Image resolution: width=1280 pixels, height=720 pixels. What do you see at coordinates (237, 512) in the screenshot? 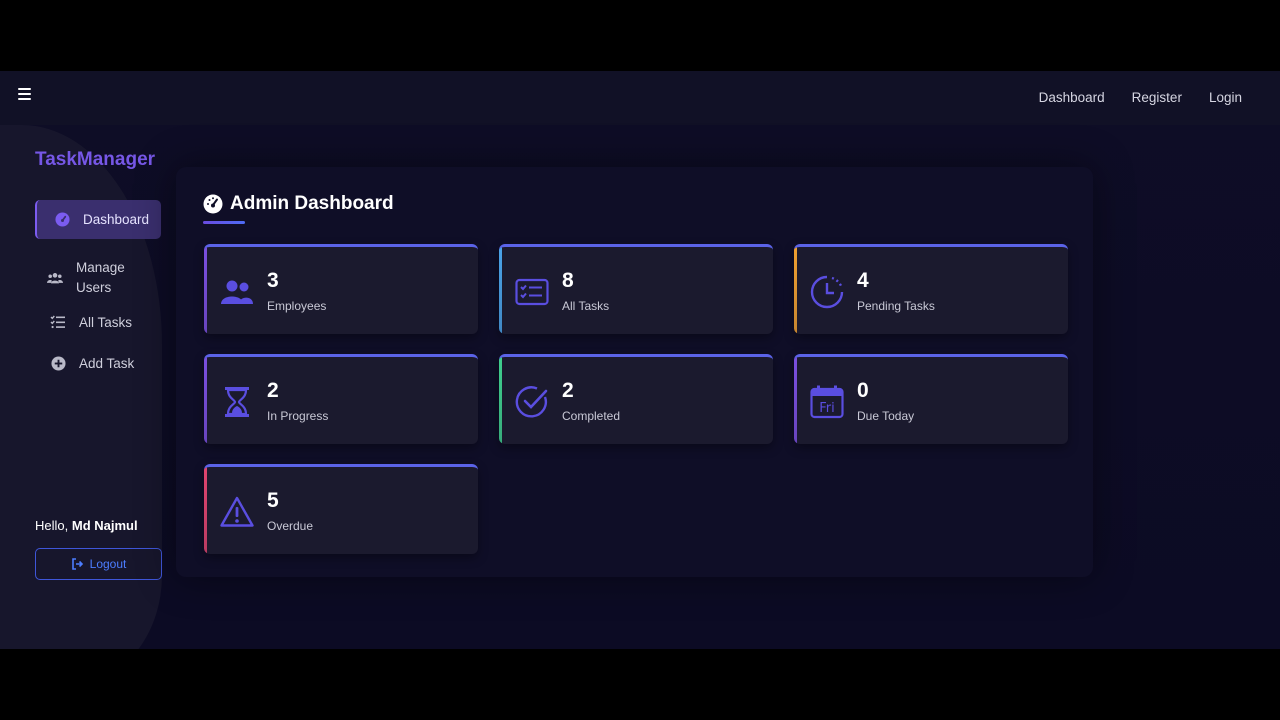
I see `warning-icon` at bounding box center [237, 512].